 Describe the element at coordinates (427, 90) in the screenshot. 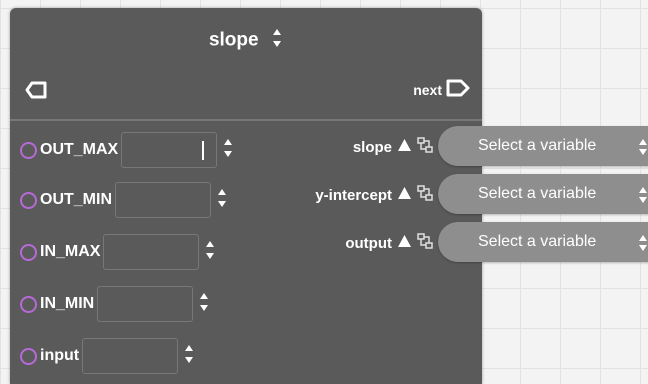

I see `next-label: next` at that location.